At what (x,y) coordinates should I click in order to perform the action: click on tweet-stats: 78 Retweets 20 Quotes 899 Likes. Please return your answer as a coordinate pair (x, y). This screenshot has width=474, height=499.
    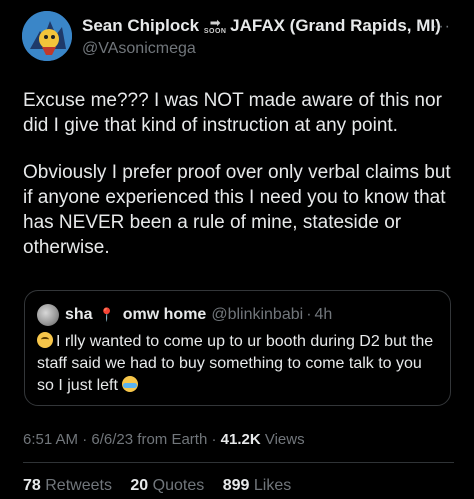
    Looking at the image, I should click on (164, 486).